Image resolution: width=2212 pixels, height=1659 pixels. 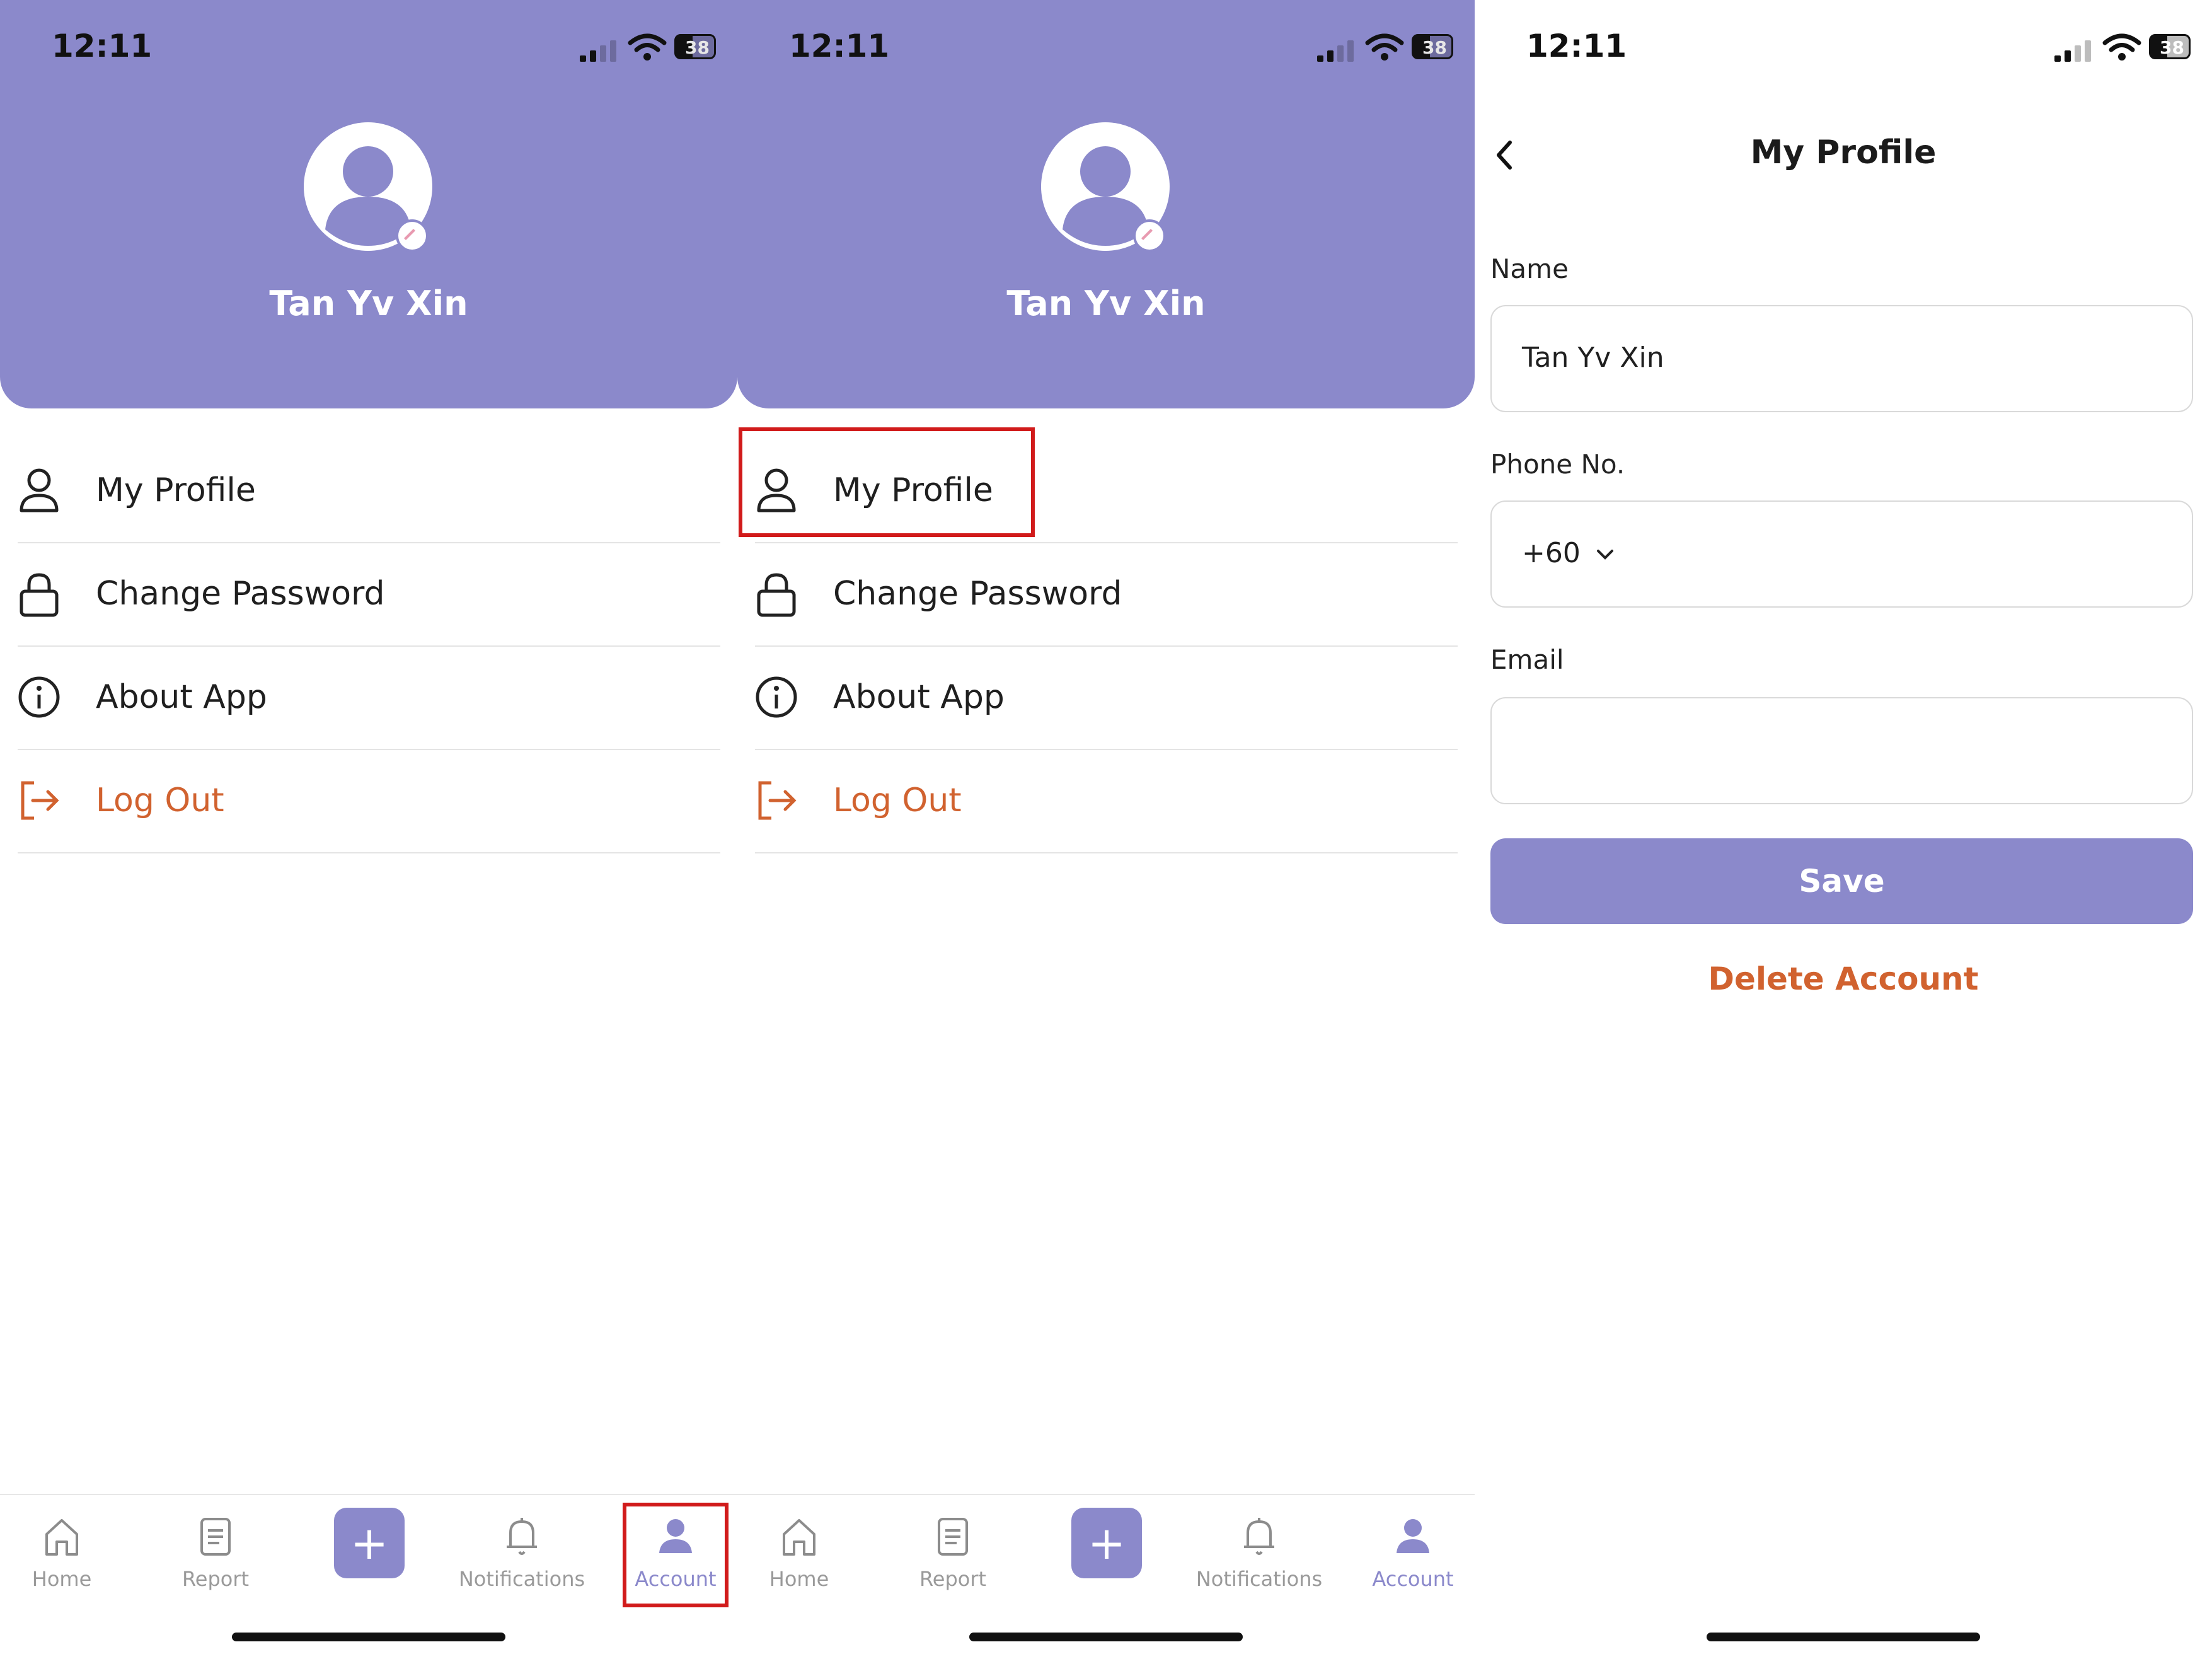 I want to click on save-button: Save, so click(x=1841, y=881).